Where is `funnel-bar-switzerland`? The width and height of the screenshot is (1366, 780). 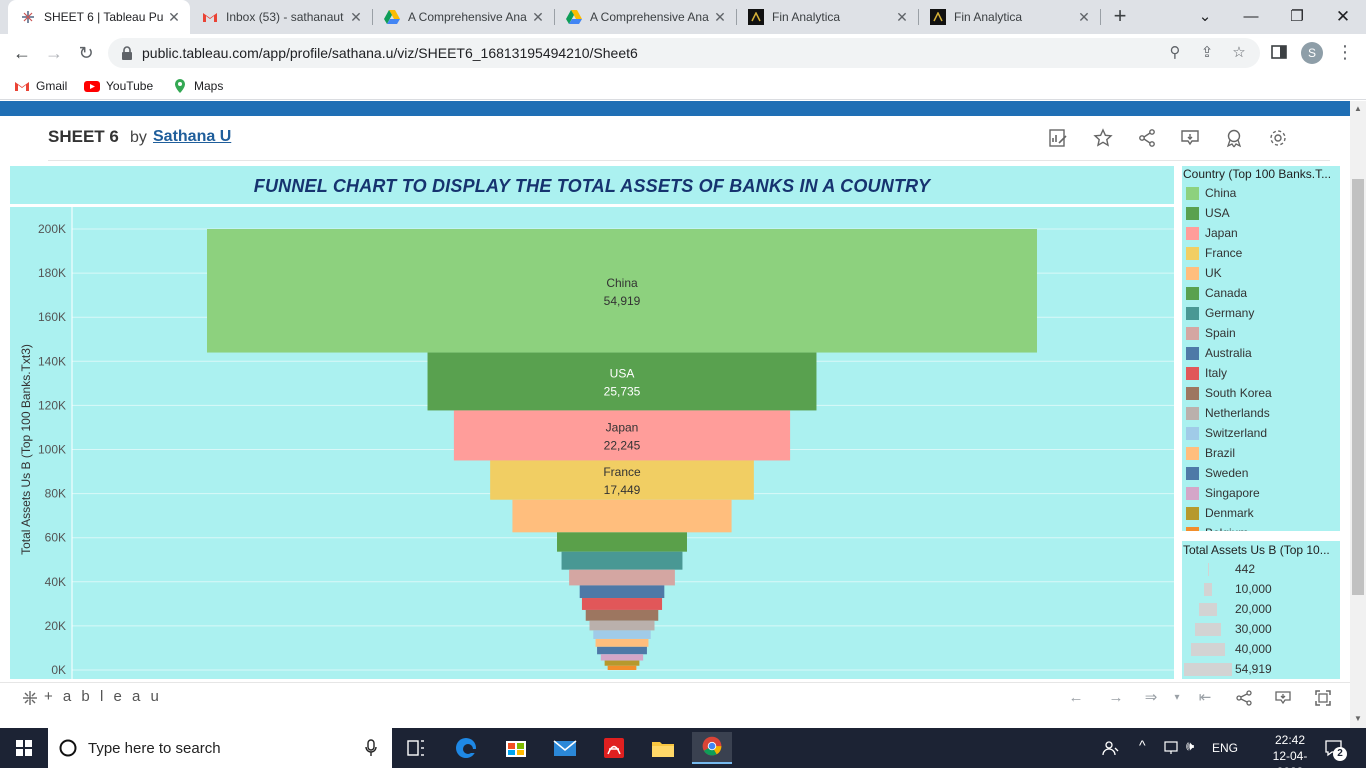
funnel-bar-switzerland is located at coordinates (622, 634).